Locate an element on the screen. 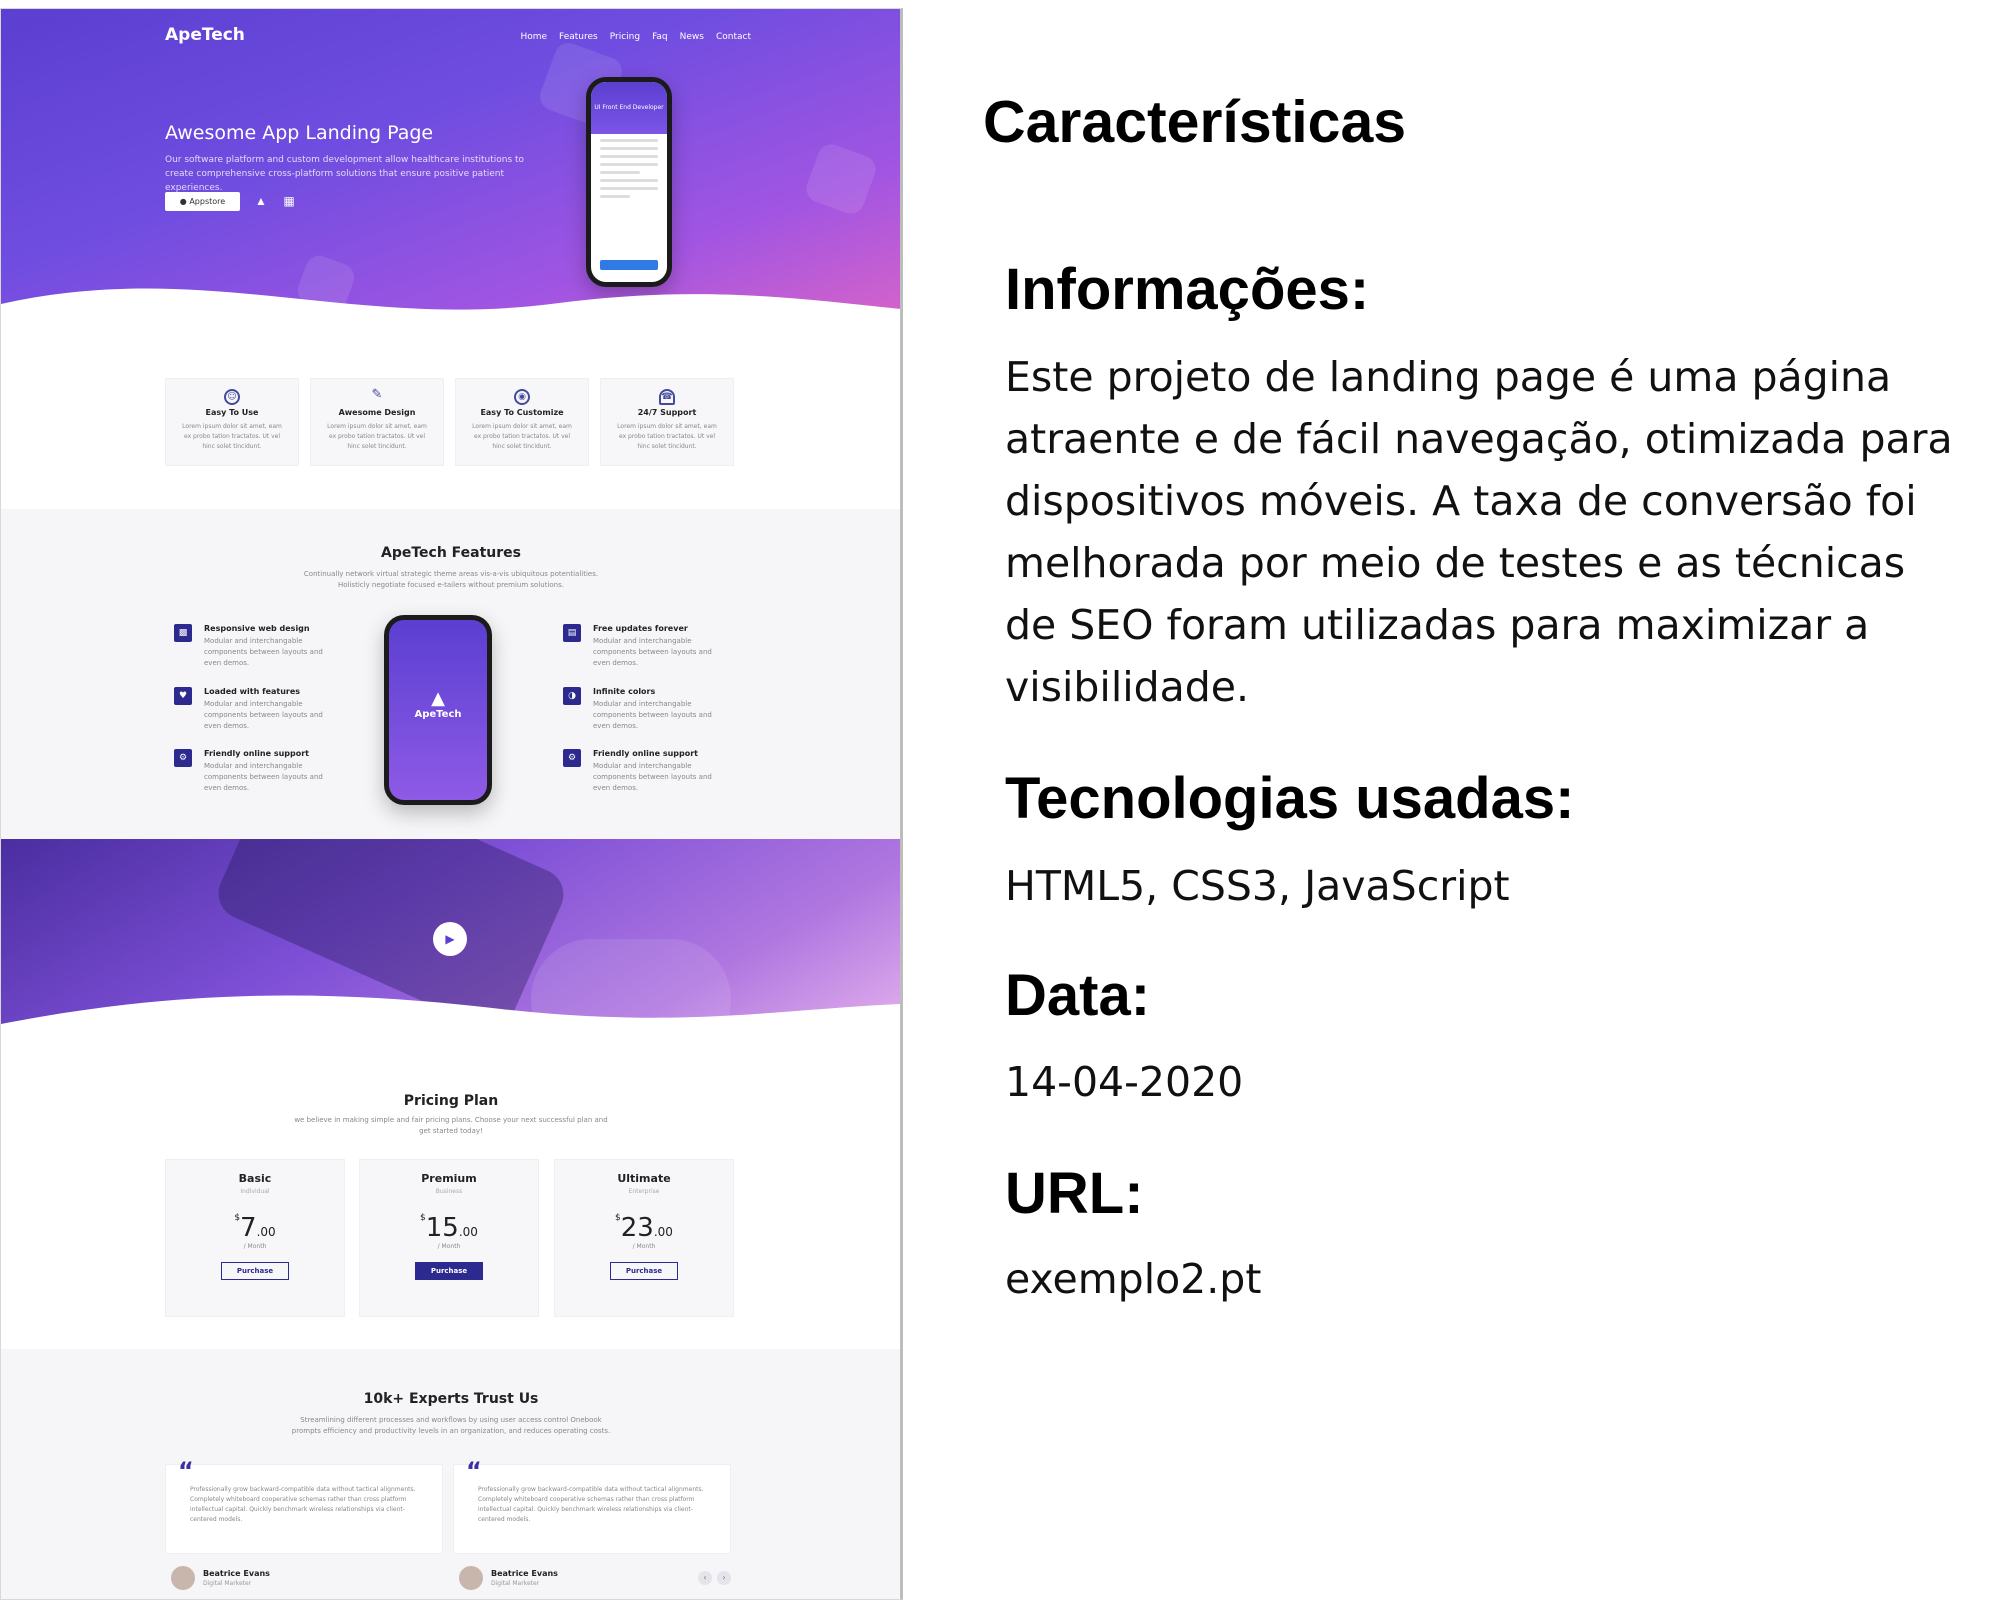 This screenshot has height=1600, width=2000. feature-card-title: Easy To Use is located at coordinates (232, 412).